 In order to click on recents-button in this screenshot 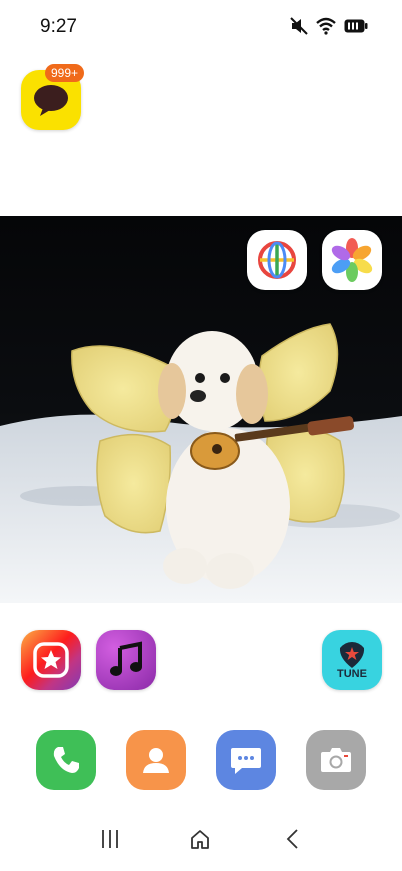, I will do `click(110, 839)`.